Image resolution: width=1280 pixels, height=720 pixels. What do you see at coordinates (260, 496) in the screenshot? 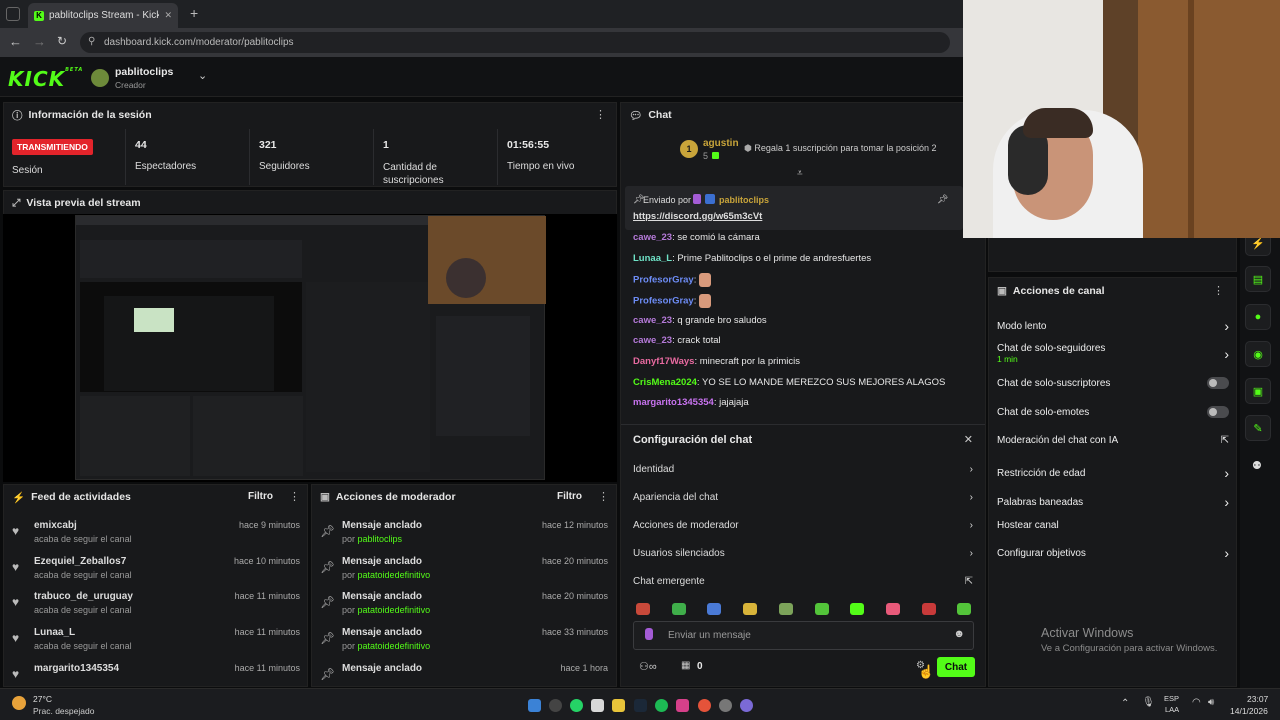
I see `feed-filter-button: Filtro` at bounding box center [260, 496].